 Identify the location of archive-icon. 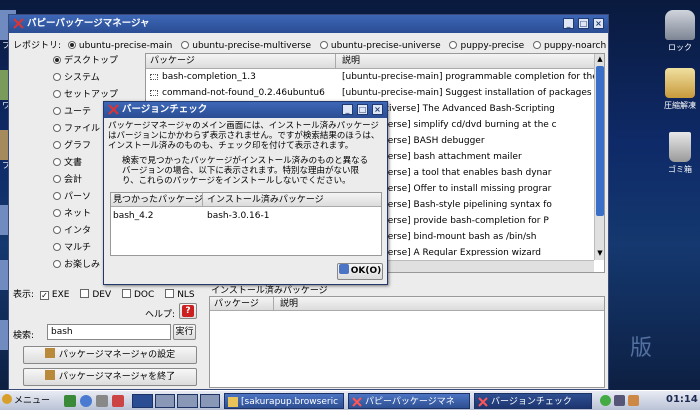
(680, 83).